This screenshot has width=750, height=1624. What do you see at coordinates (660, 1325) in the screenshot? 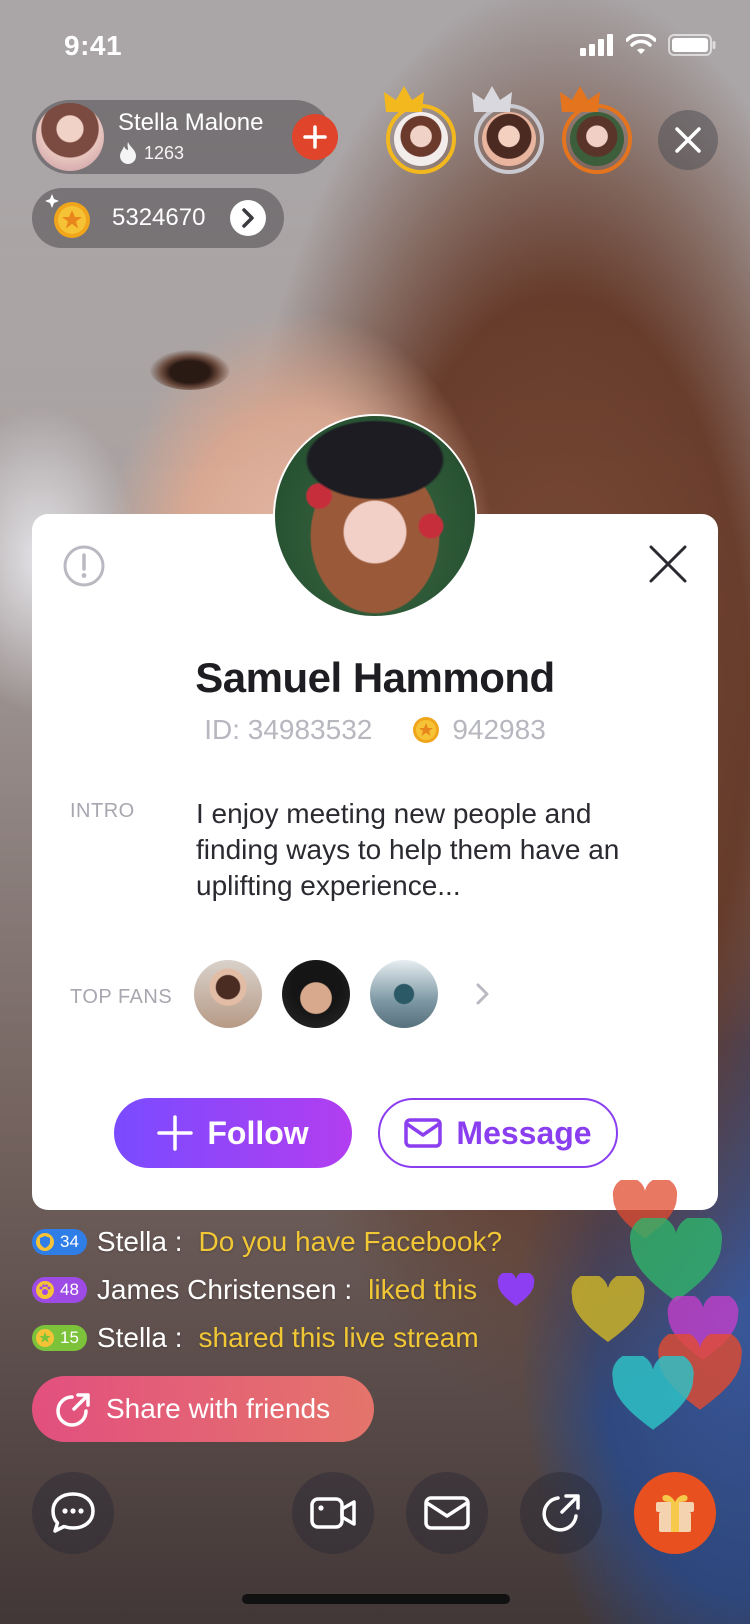
I see `floating-hearts` at bounding box center [660, 1325].